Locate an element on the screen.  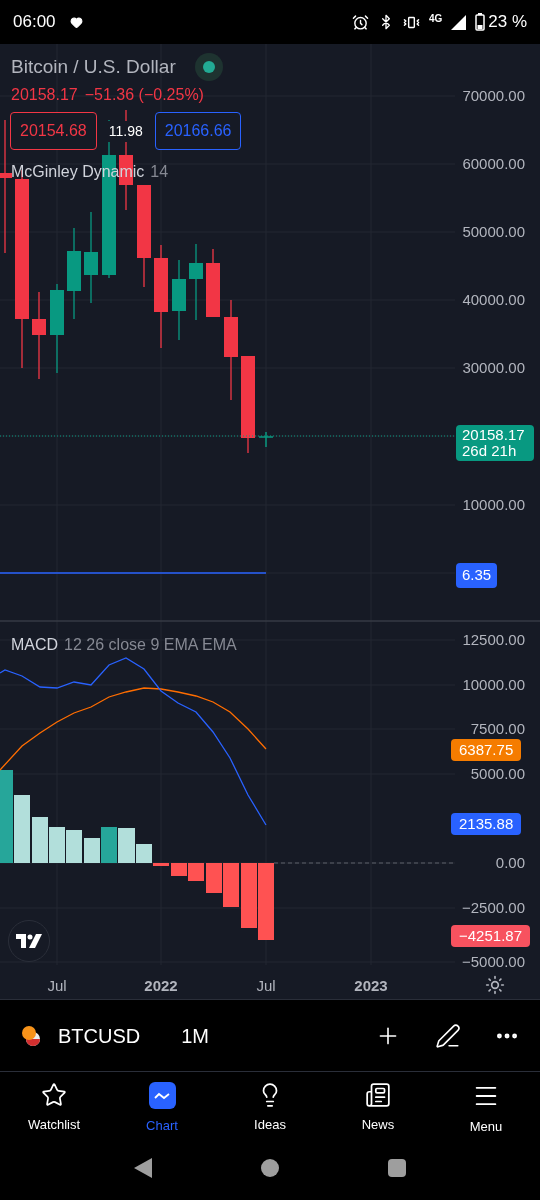
indicator-value-label: 6.35 is located at coordinates (477, 575).